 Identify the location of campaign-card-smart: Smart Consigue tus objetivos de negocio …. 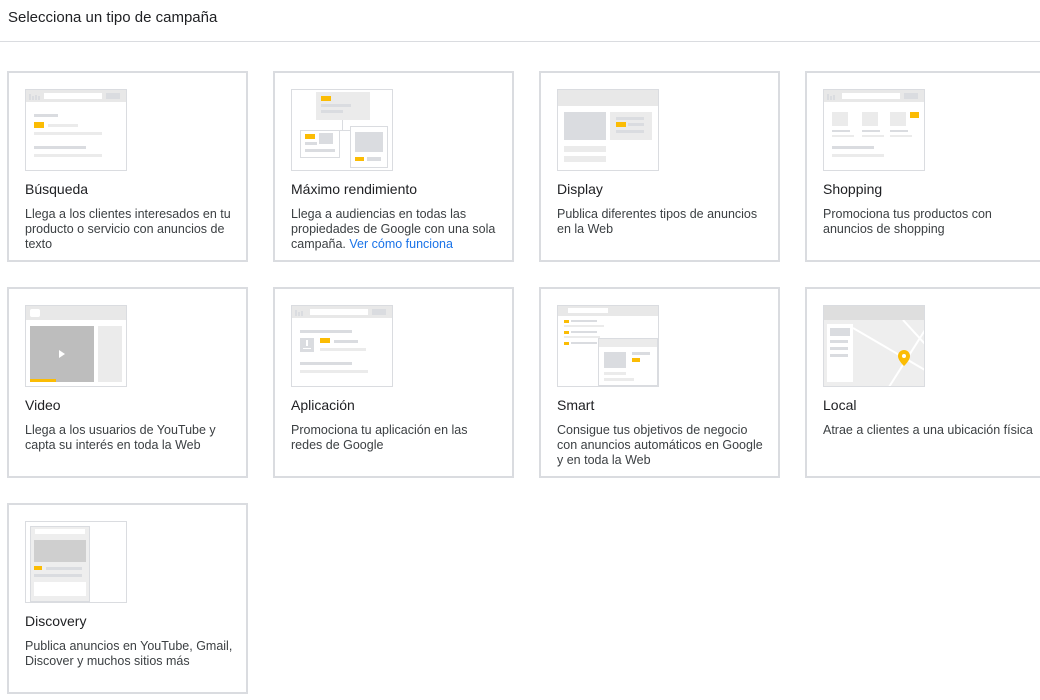
(659, 382).